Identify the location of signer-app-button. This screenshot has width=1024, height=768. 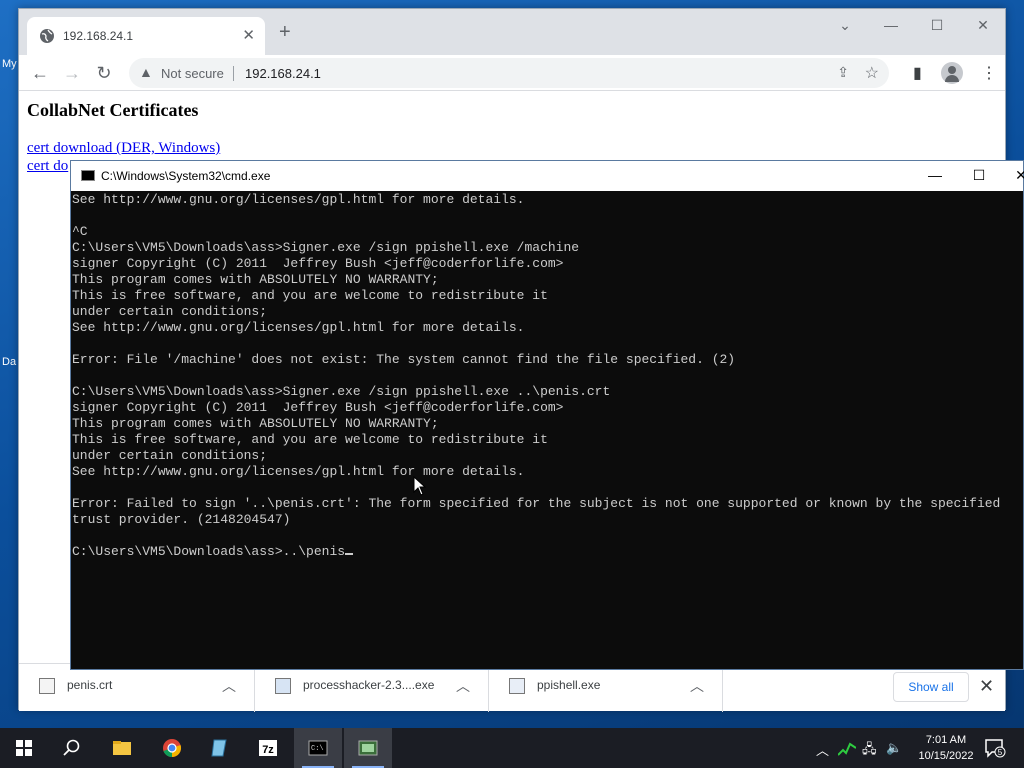
(368, 748).